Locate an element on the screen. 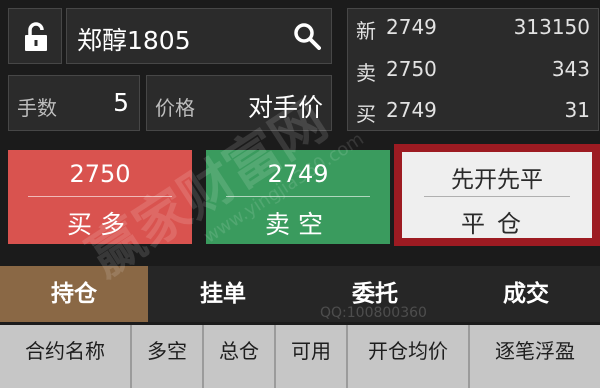  quote-row-last: 新 2749 313150 is located at coordinates (473, 30).